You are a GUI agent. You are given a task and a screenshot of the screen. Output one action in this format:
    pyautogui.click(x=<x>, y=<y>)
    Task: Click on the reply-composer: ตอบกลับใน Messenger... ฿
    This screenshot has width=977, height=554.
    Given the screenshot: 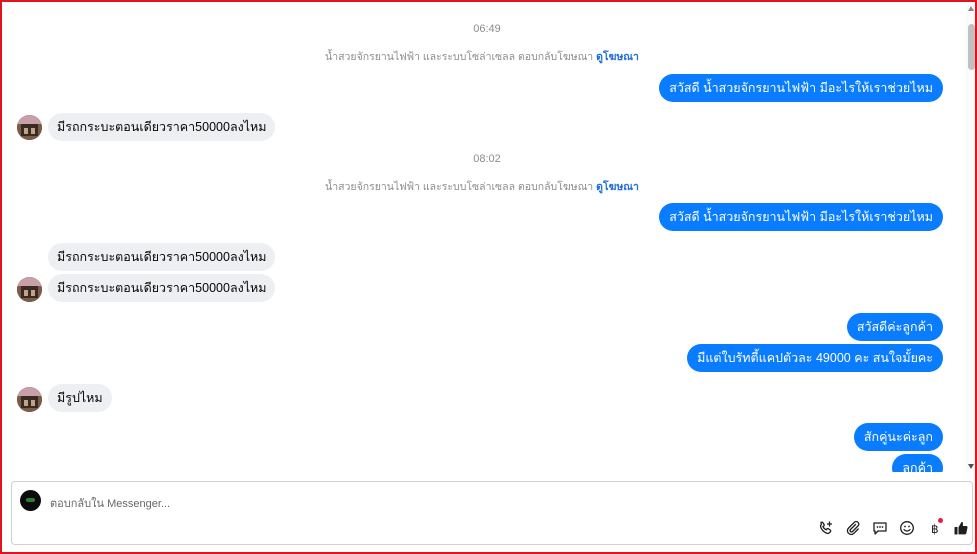 What is the action you would take?
    pyautogui.click(x=492, y=513)
    